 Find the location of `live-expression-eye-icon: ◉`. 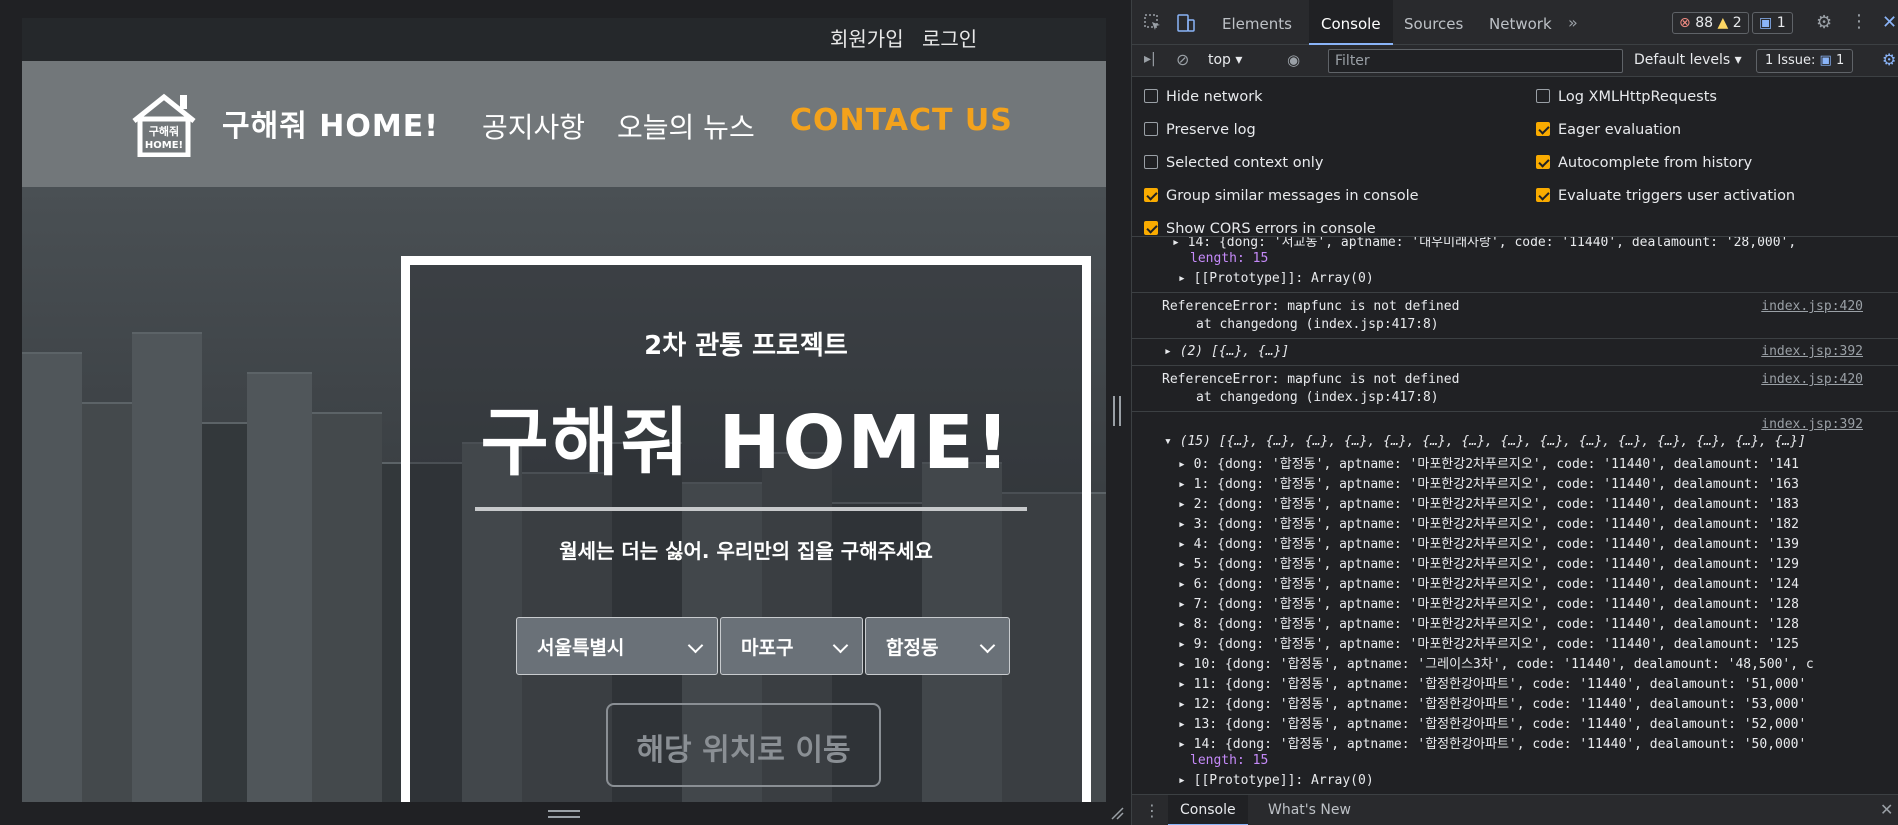

live-expression-eye-icon: ◉ is located at coordinates (1293, 60).